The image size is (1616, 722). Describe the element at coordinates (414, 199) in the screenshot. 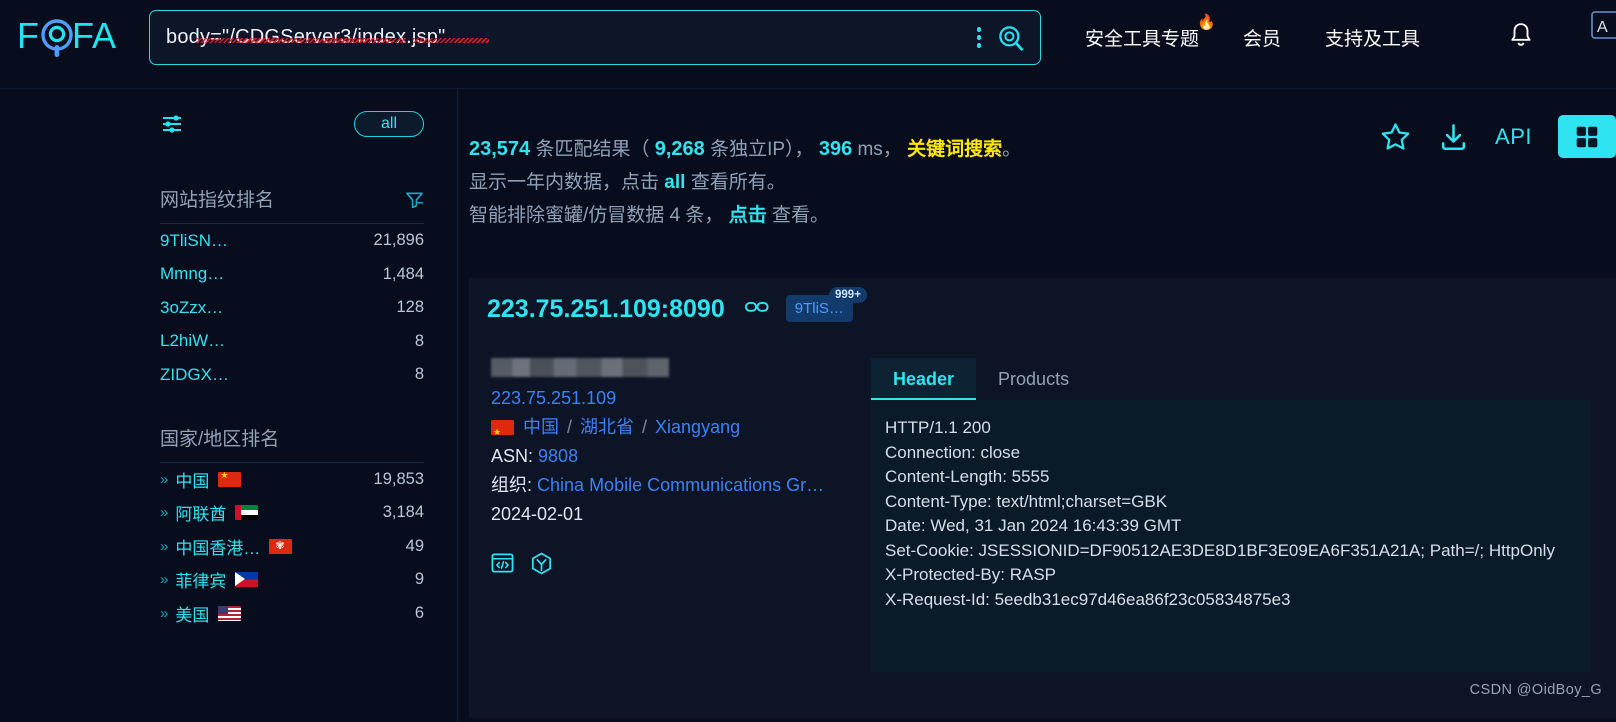

I see `funnel-filter-icon` at that location.